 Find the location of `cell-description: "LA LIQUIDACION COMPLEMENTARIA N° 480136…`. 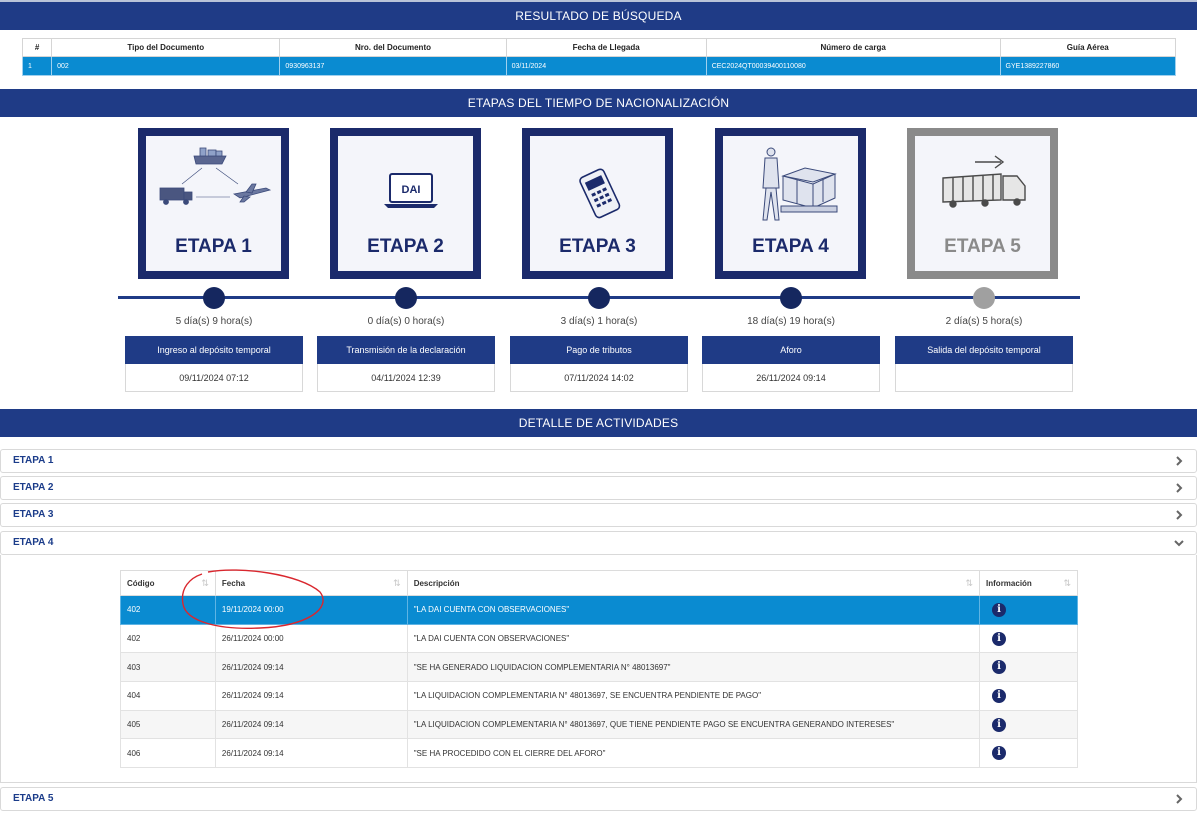

cell-description: "LA LIQUIDACION COMPLEMENTARIA N° 480136… is located at coordinates (693, 696).